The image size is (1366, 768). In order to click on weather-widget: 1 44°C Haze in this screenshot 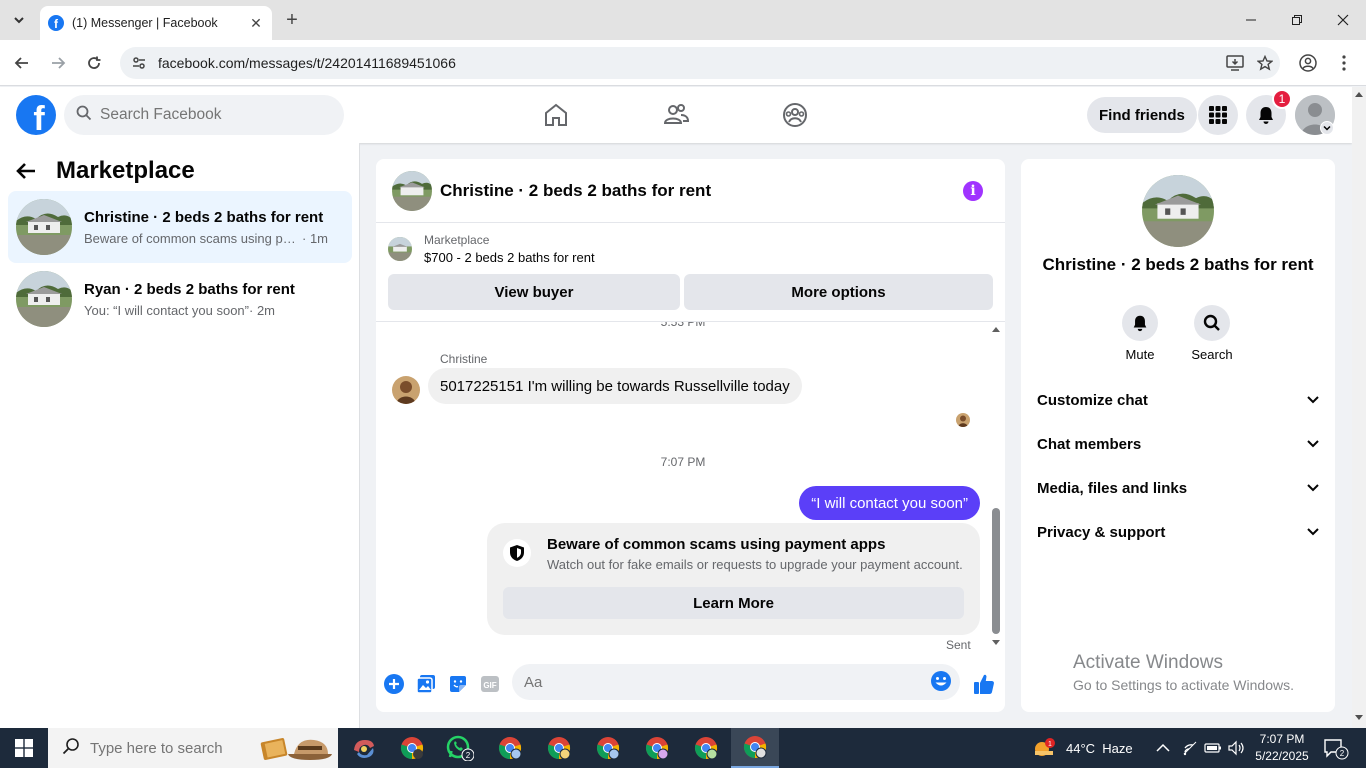, I will do `click(1082, 748)`.